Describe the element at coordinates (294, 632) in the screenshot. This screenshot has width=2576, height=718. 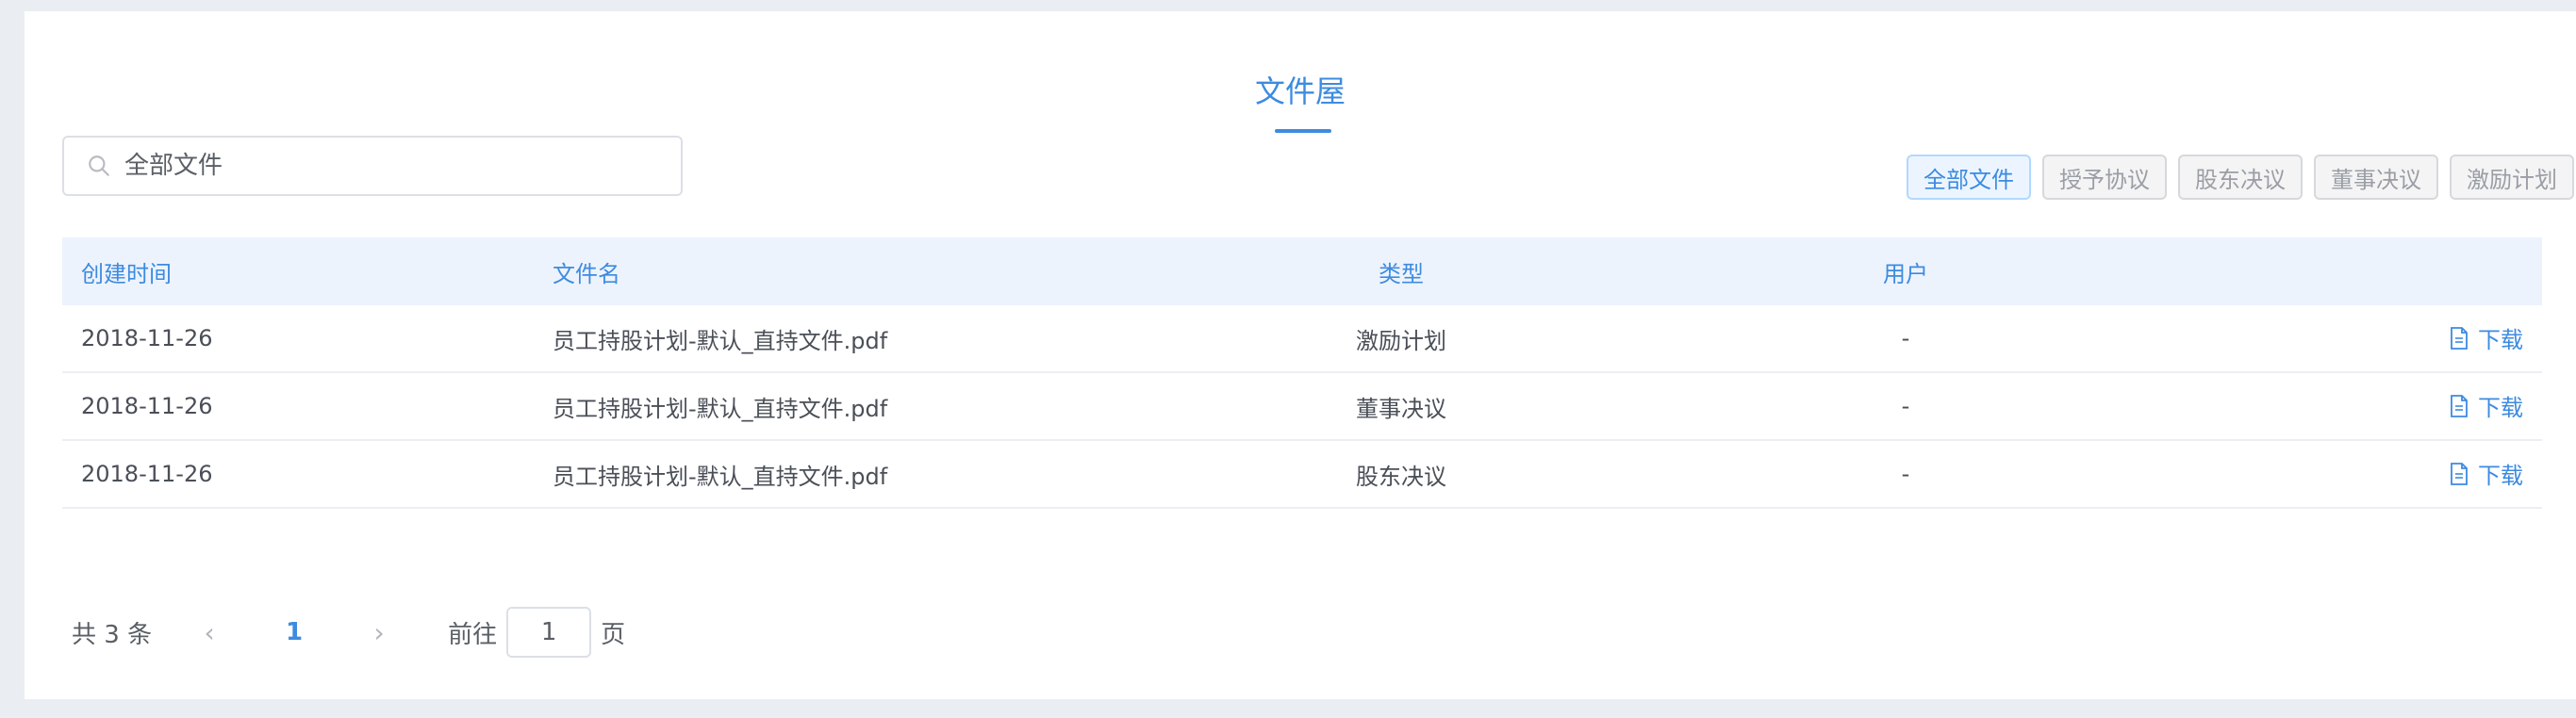
I see `page-number-current: 1` at that location.